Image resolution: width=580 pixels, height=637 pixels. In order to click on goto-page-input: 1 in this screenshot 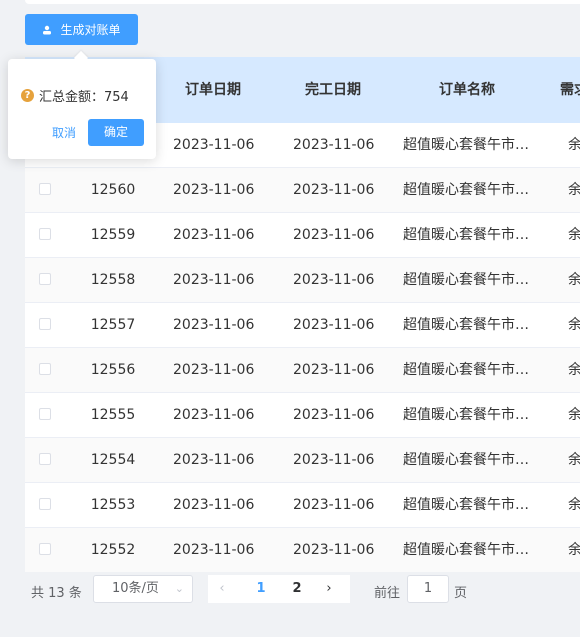, I will do `click(428, 589)`.